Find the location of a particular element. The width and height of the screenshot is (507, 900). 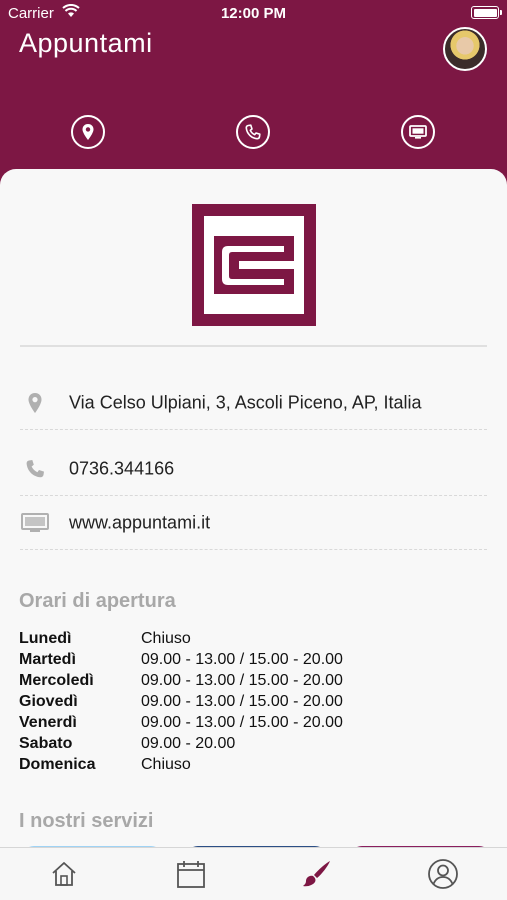

hours-row: Sabato 09.00 - 20.00 is located at coordinates (219, 743).